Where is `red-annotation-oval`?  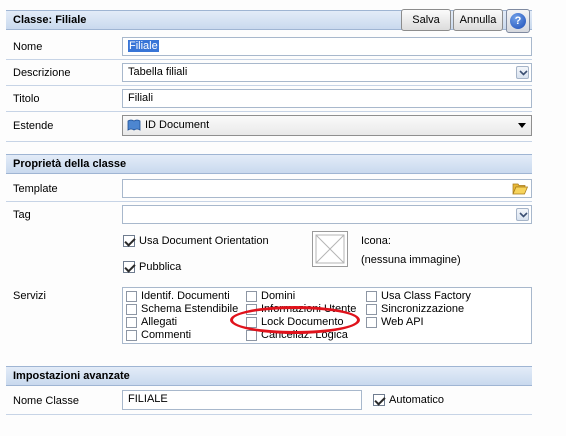
red-annotation-oval is located at coordinates (295, 320).